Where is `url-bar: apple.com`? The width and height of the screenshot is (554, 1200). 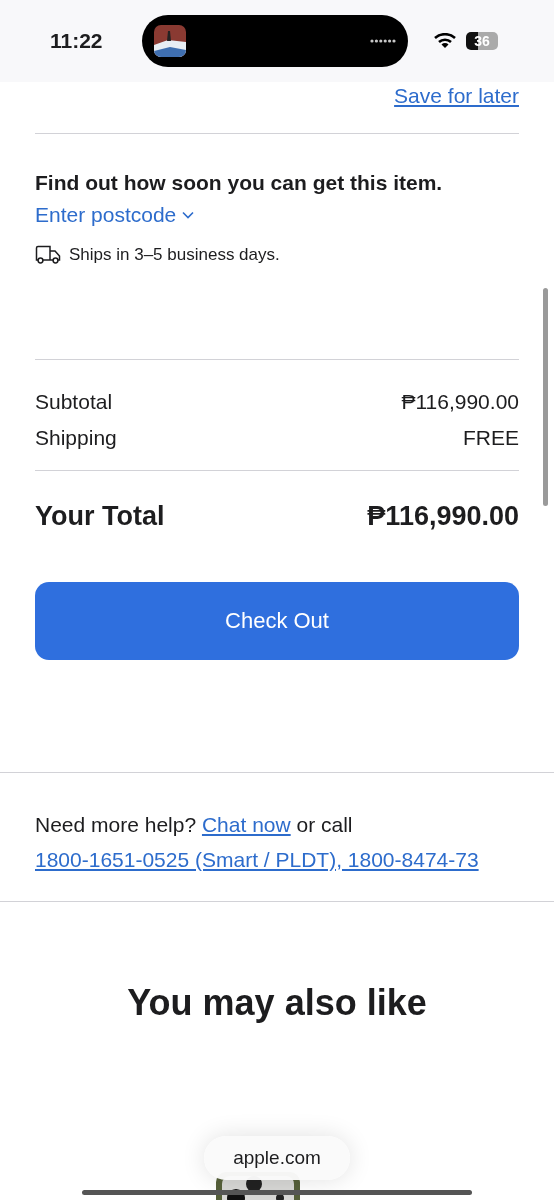
url-bar: apple.com is located at coordinates (277, 1158).